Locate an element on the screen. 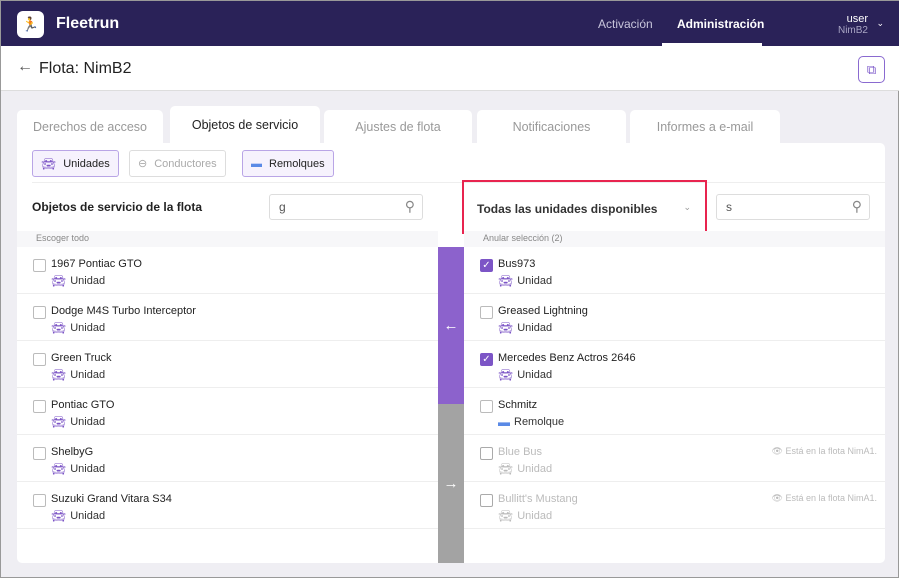  filter-label: Conductores is located at coordinates (185, 163).